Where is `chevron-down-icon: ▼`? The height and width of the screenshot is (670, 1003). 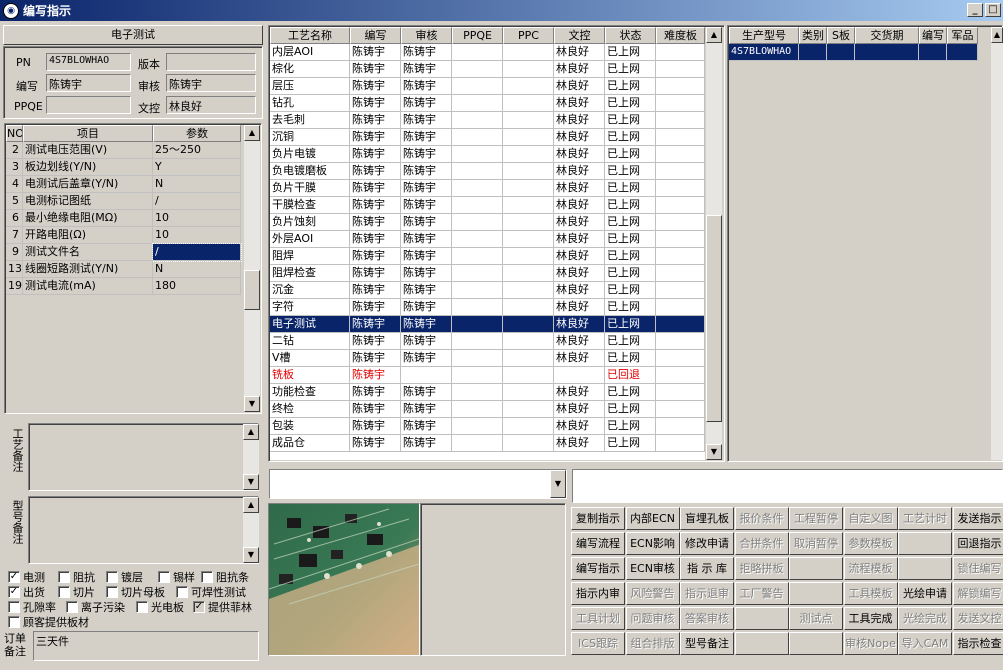 chevron-down-icon: ▼ is located at coordinates (558, 484).